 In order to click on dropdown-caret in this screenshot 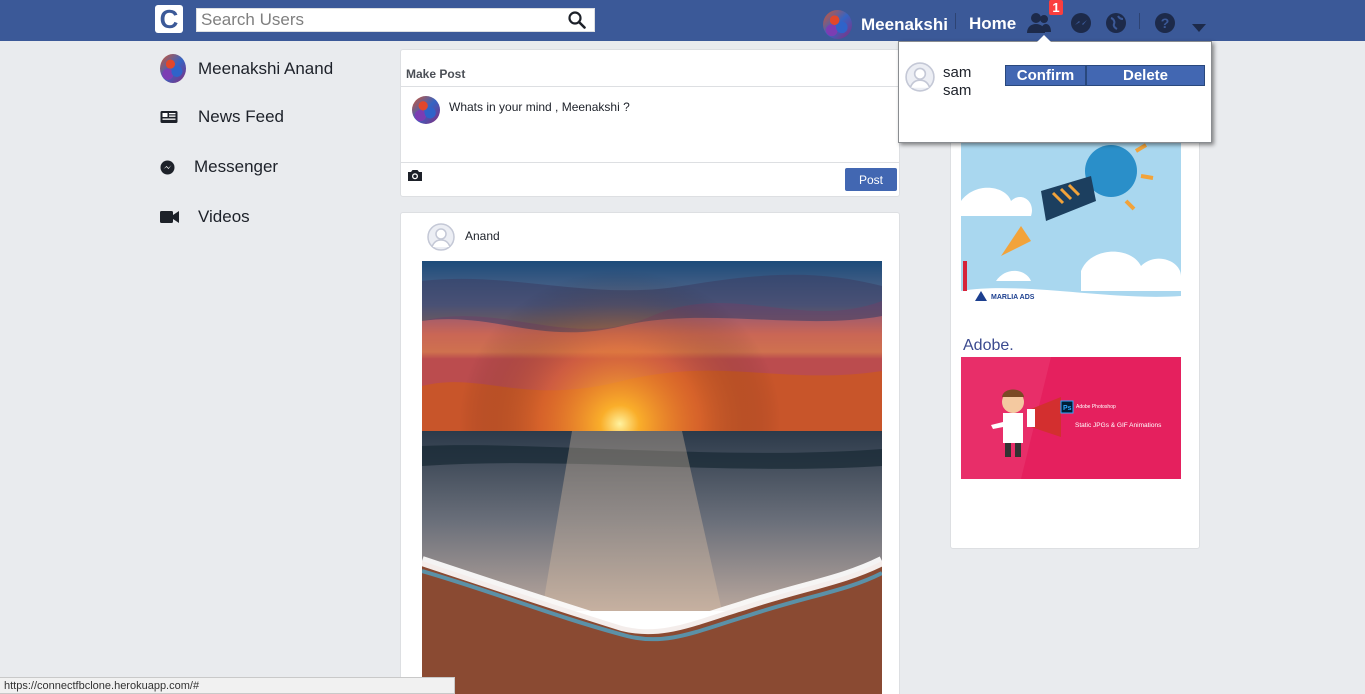, I will do `click(1044, 38)`.